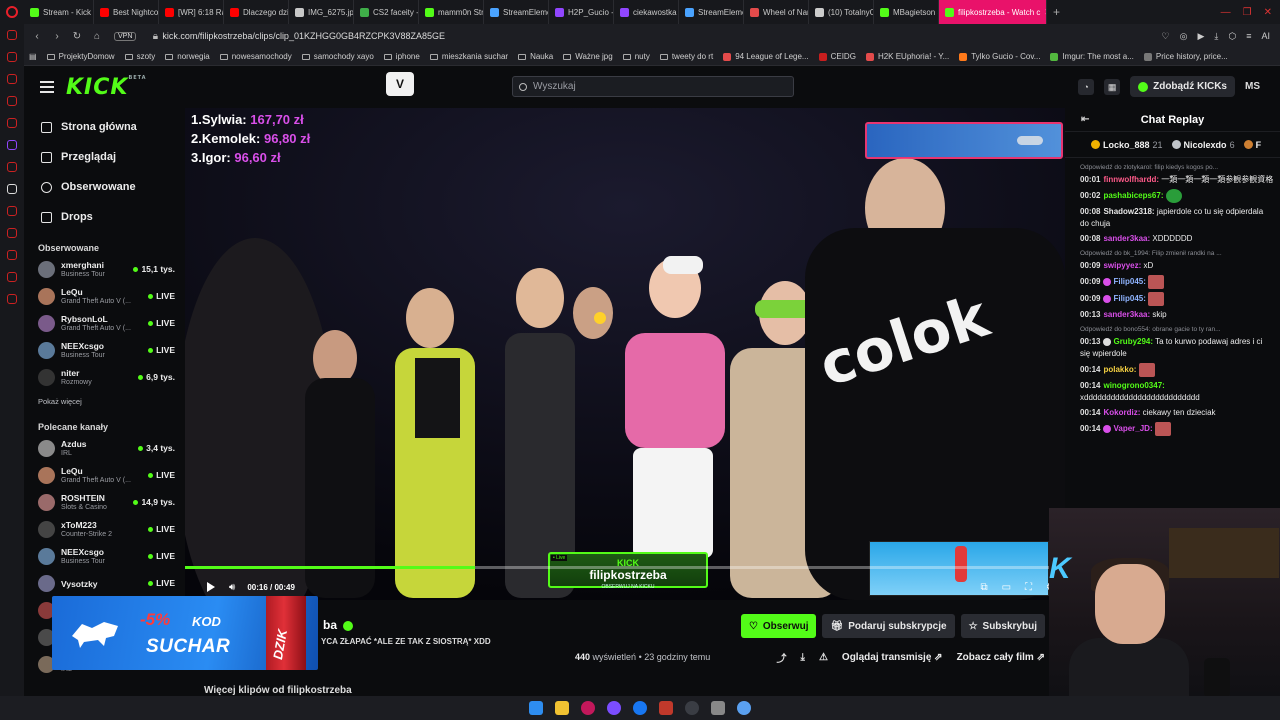  I want to click on message-username: finnwolfhardd:, so click(1131, 179).